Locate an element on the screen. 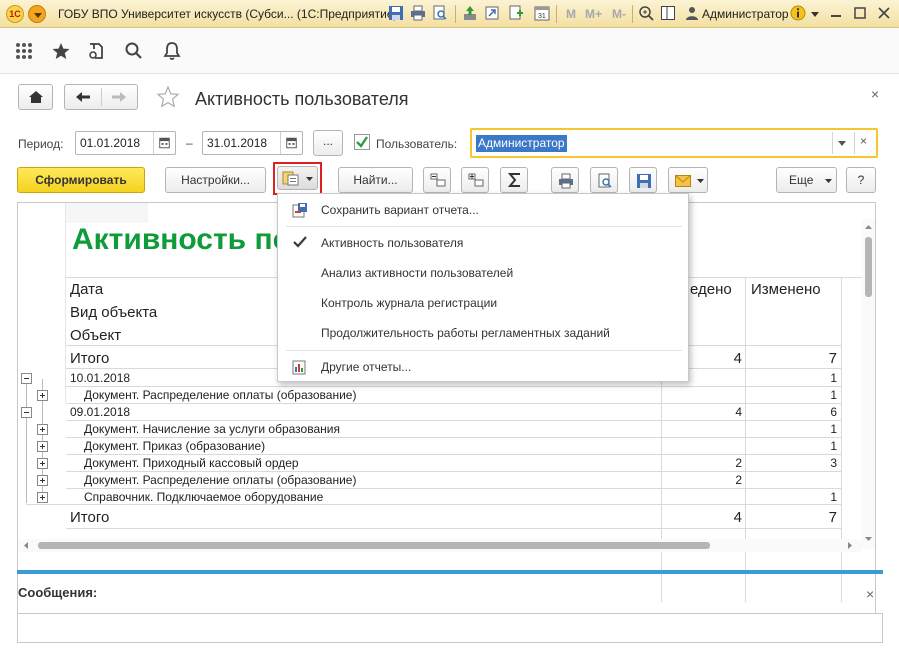  header-date: Дата is located at coordinates (87, 289).